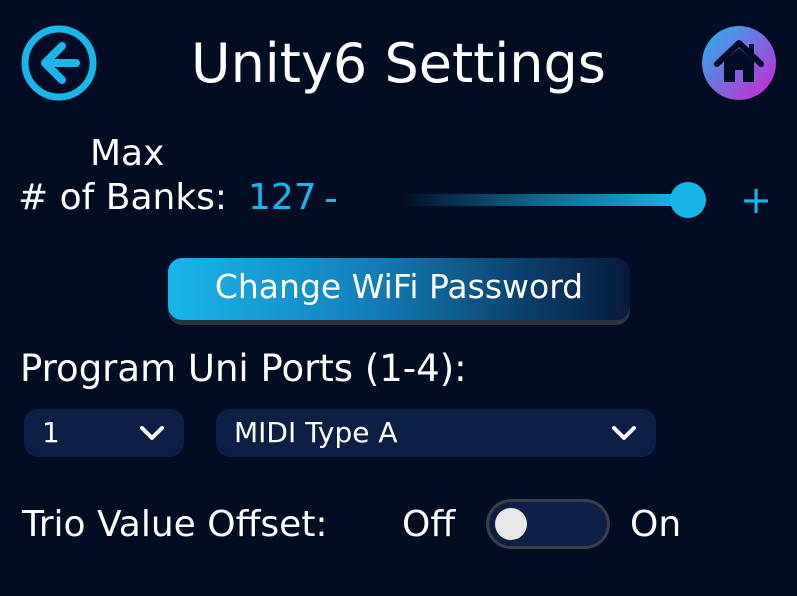 The width and height of the screenshot is (797, 596). I want to click on home-icon, so click(739, 63).